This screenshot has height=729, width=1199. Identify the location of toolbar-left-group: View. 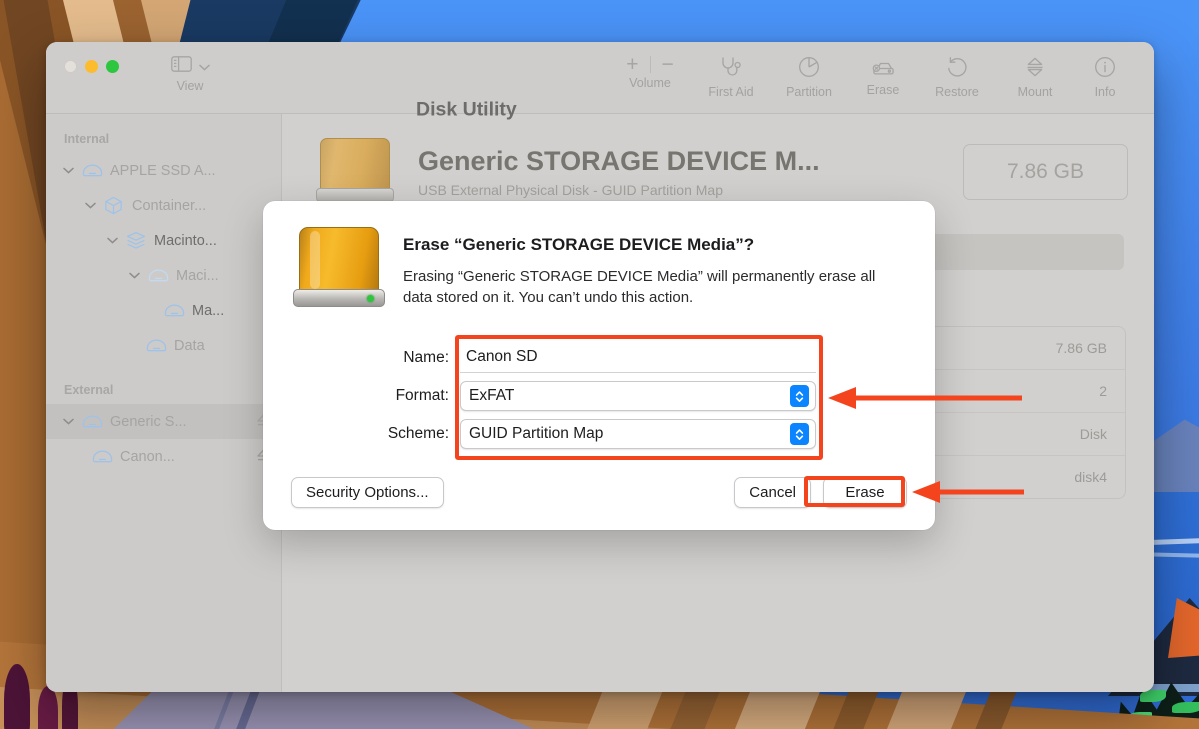
(190, 67).